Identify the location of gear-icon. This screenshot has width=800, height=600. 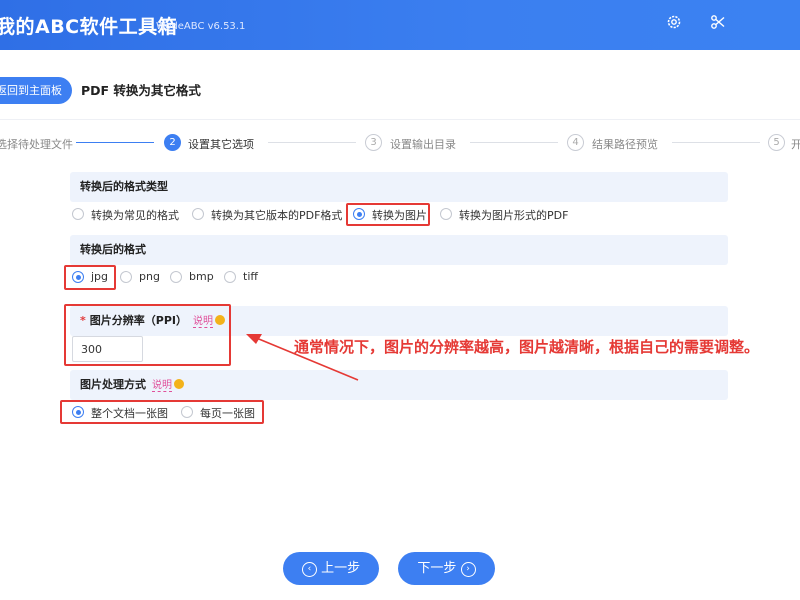
(674, 24).